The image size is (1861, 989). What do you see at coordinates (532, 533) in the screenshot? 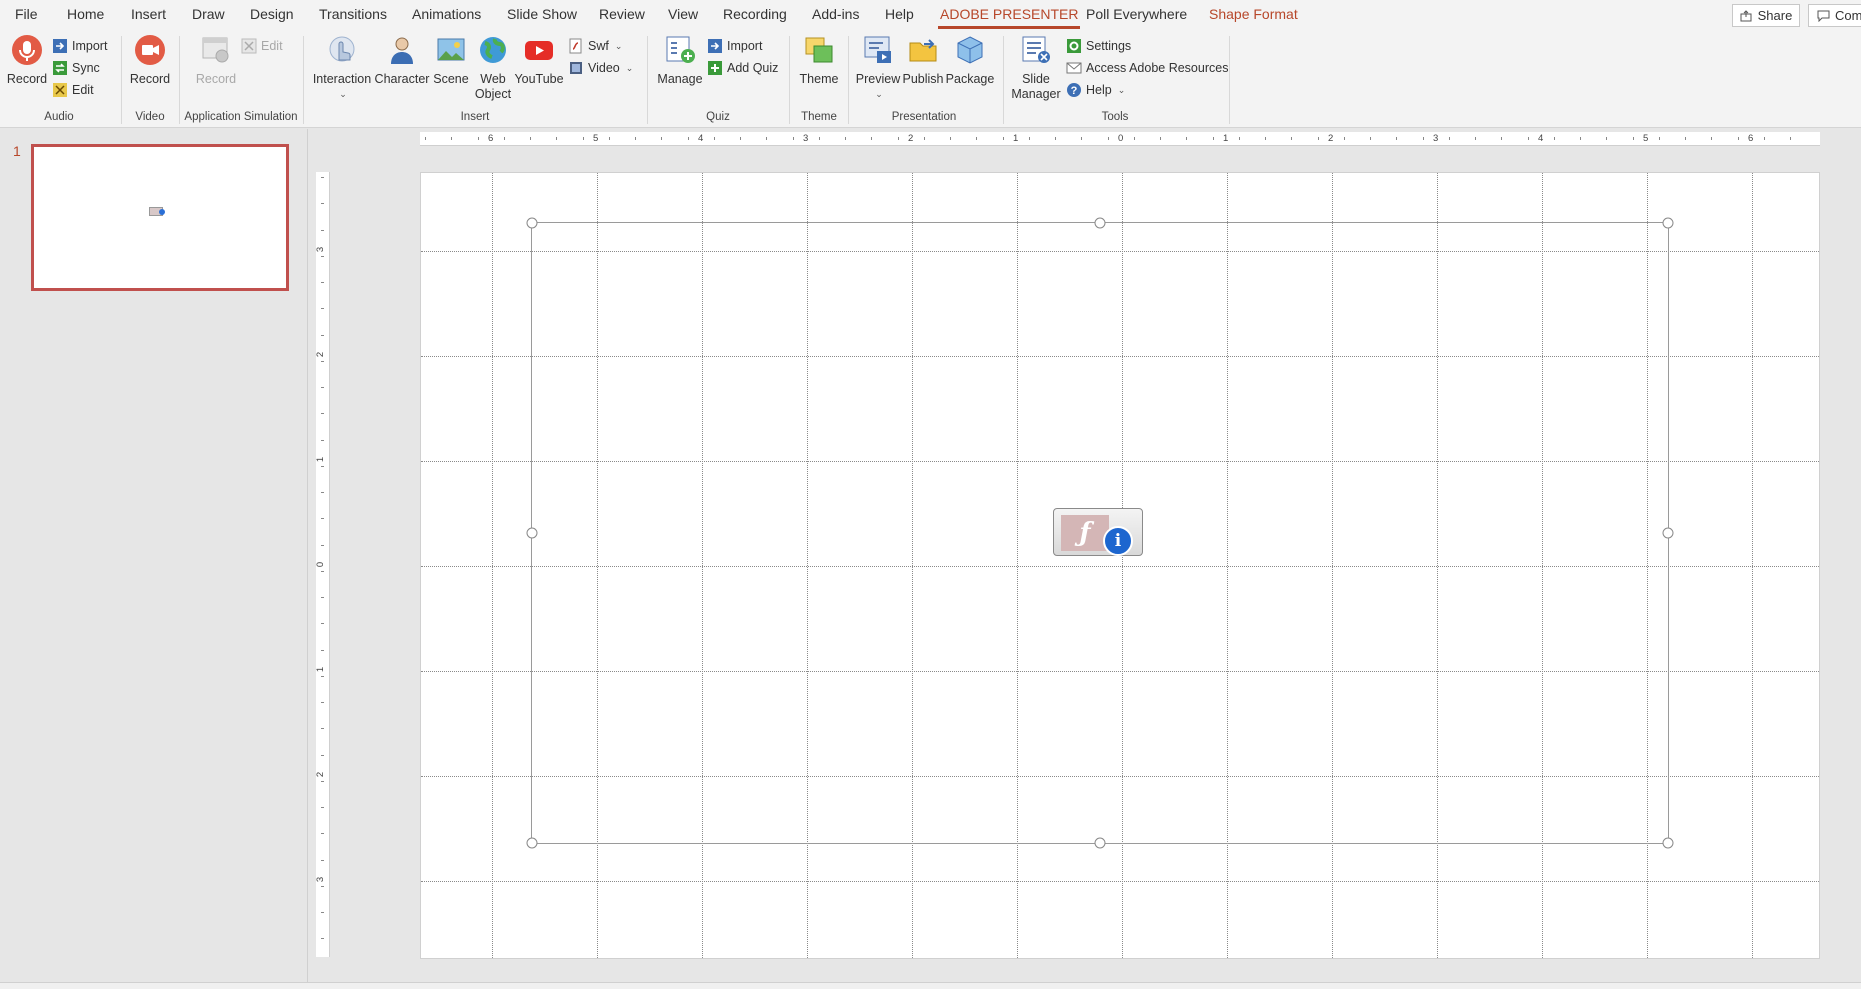
I see `resize-handle-left` at bounding box center [532, 533].